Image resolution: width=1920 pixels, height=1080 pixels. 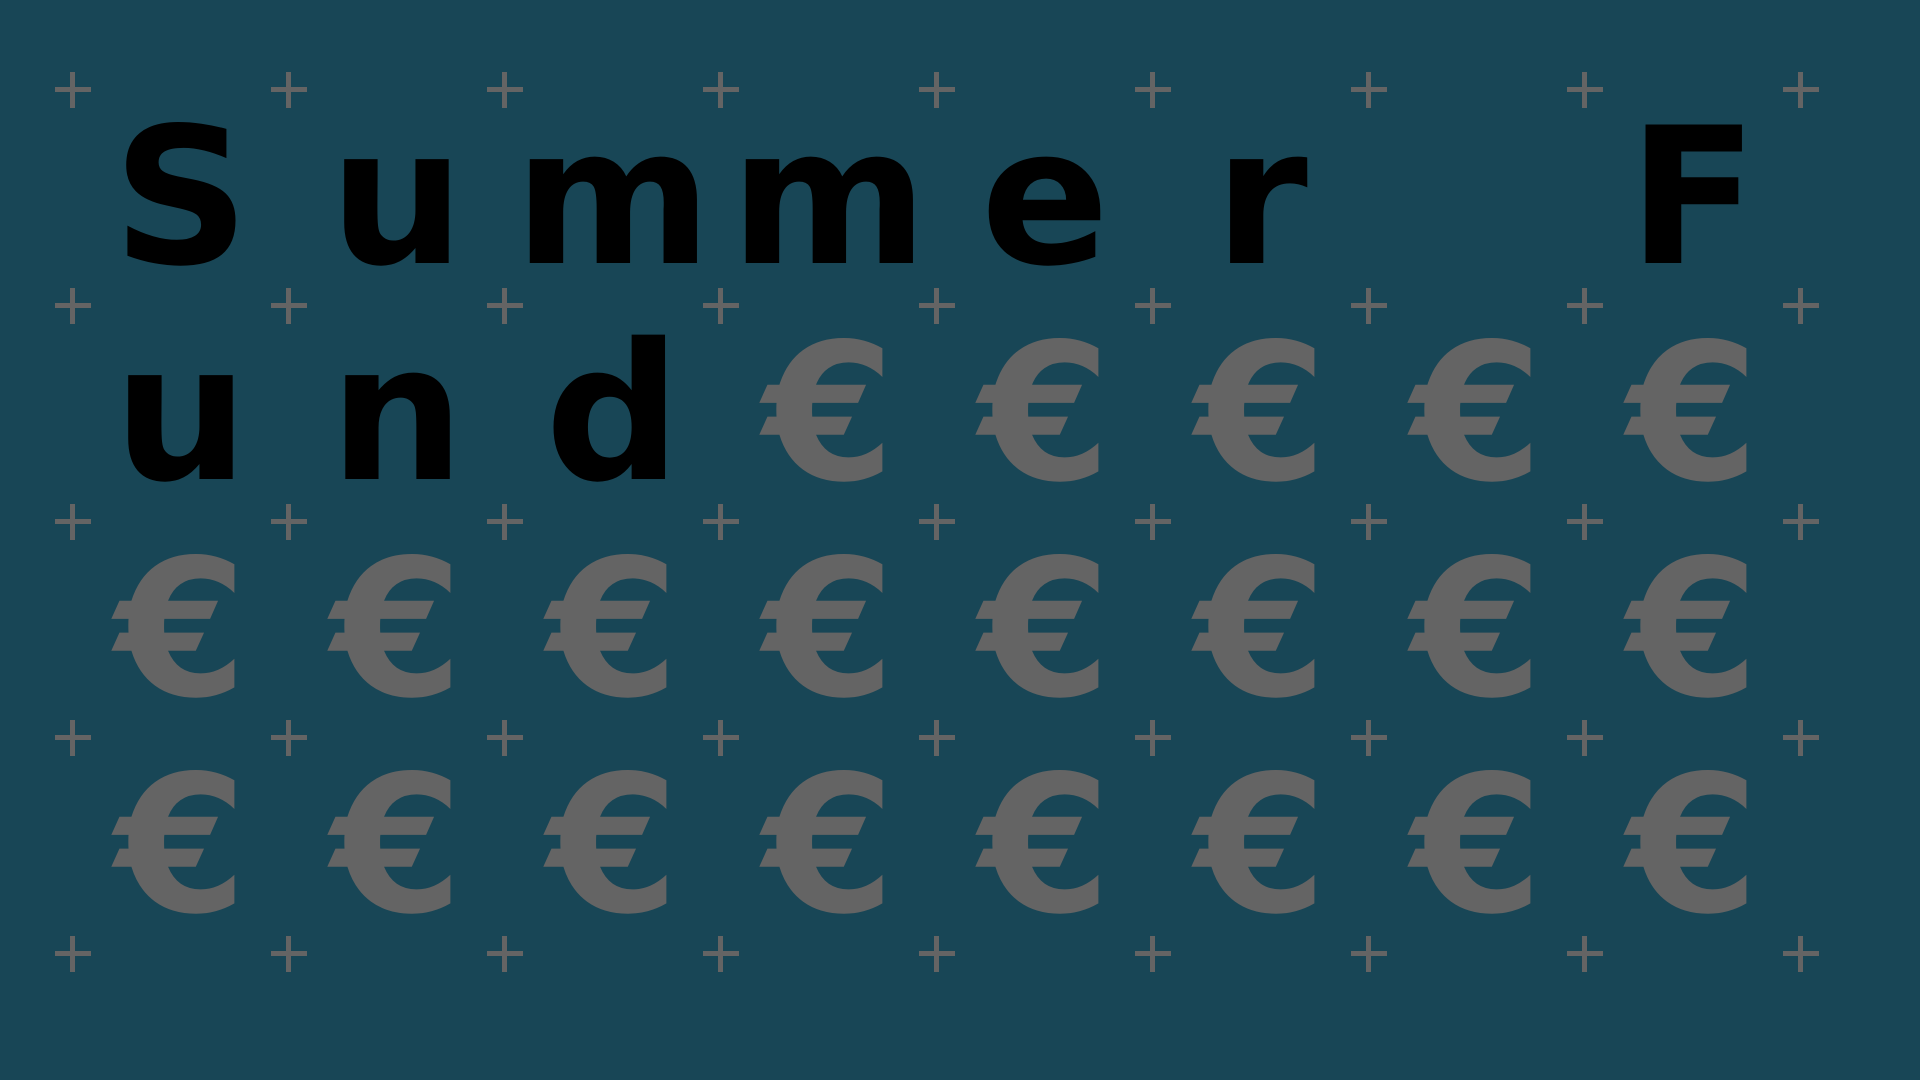 I want to click on title-letter: S, so click(x=181, y=197).